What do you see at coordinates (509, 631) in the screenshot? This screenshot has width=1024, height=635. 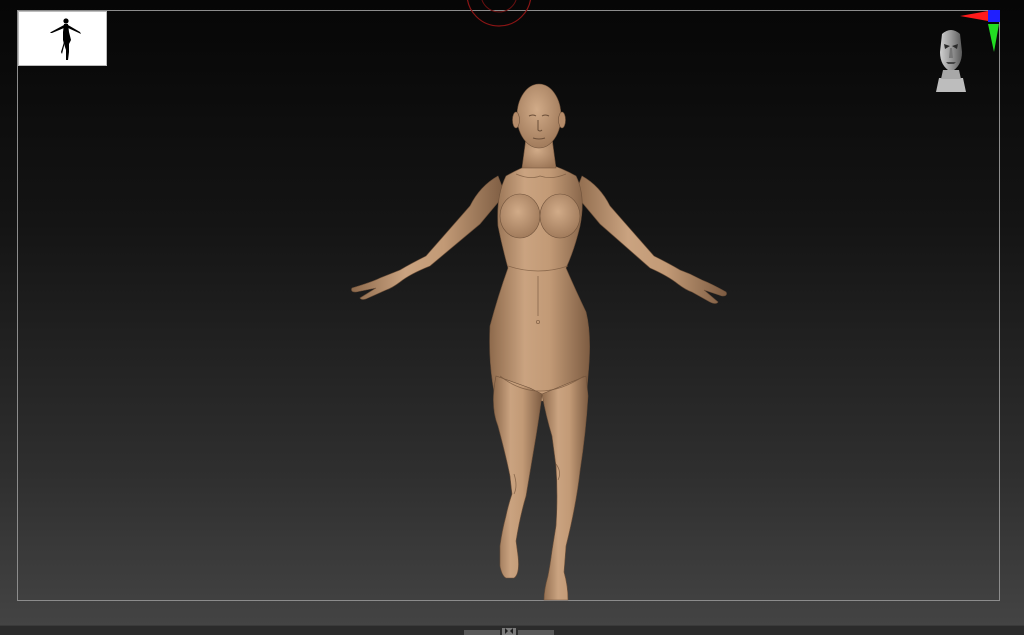 I see `expand-arrows-icon` at bounding box center [509, 631].